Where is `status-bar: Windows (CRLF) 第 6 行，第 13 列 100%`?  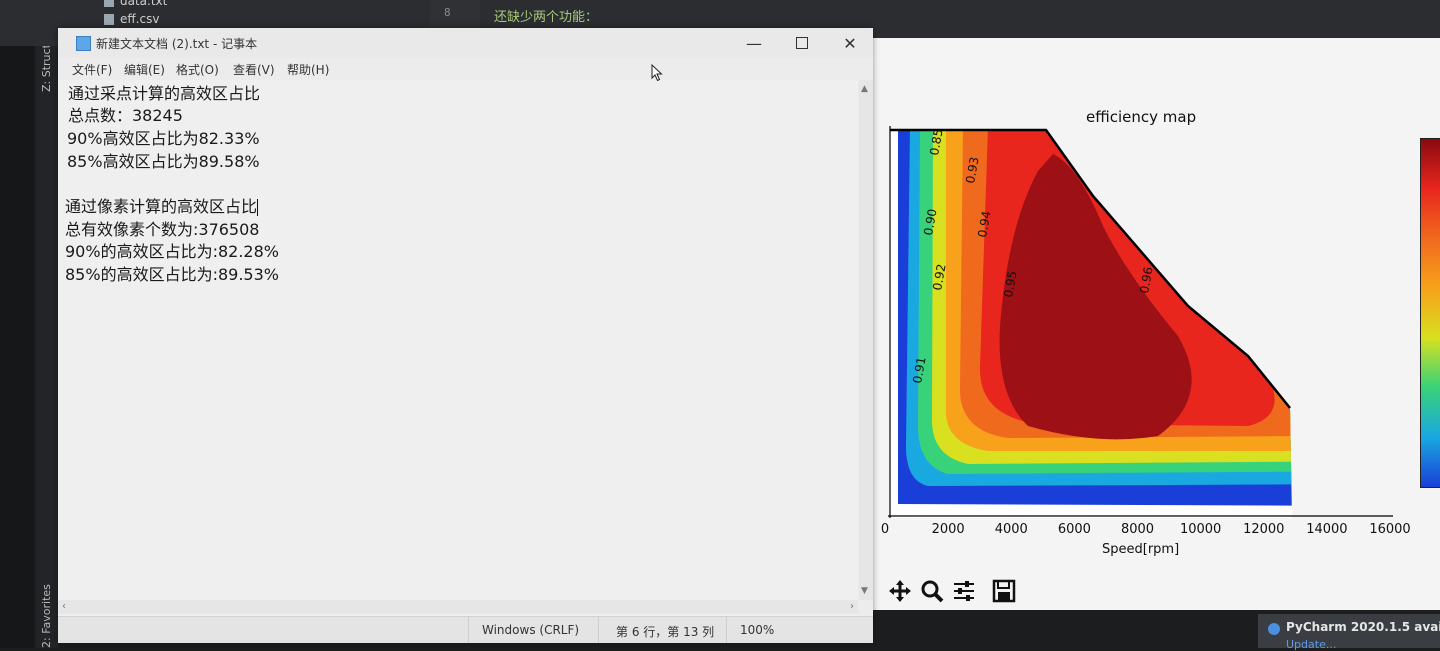
status-bar: Windows (CRLF) 第 6 行，第 13 列 100% is located at coordinates (465, 629).